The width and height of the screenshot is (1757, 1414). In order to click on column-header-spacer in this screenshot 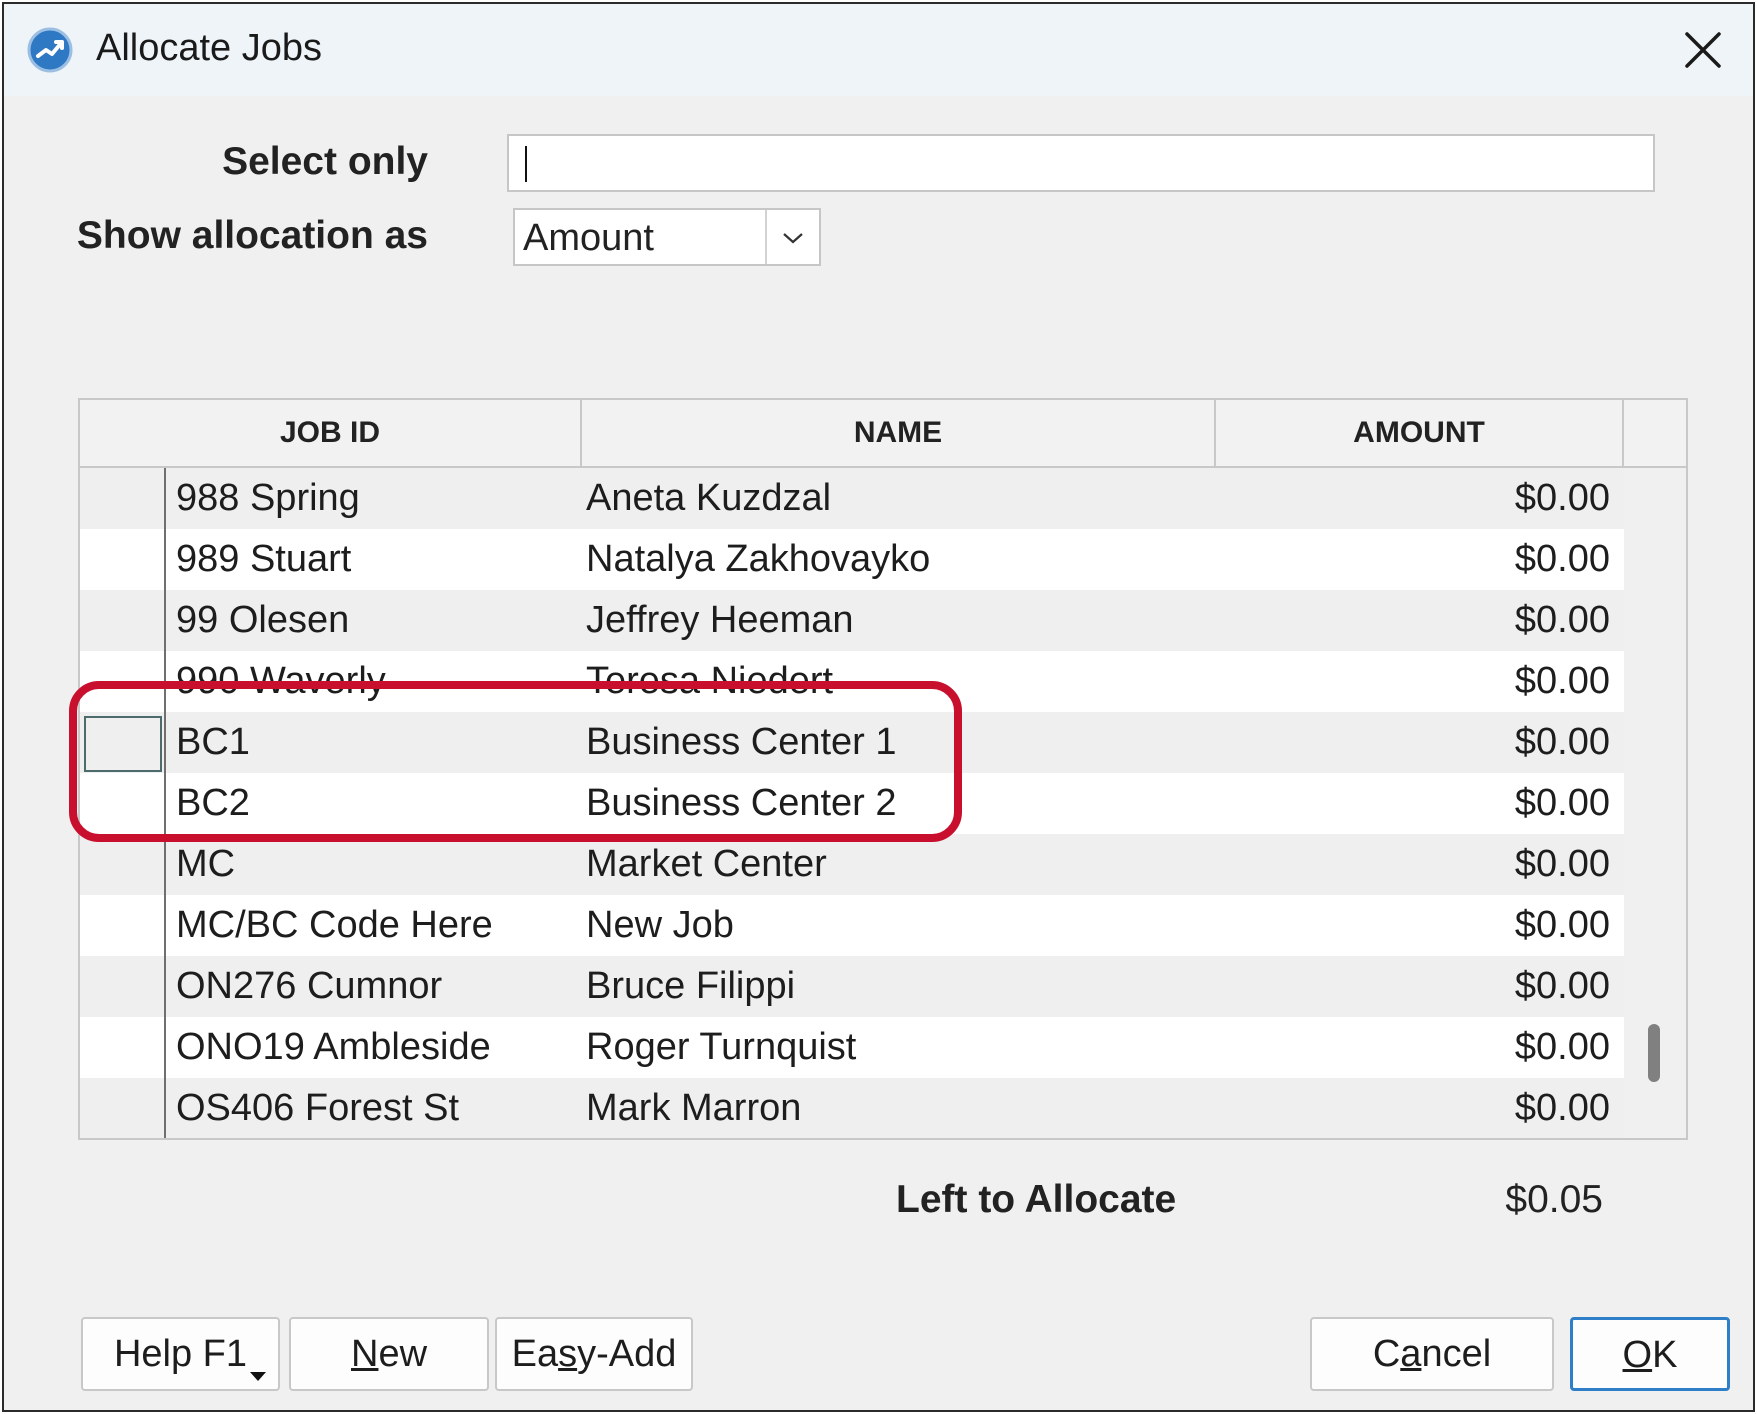, I will do `click(1657, 433)`.